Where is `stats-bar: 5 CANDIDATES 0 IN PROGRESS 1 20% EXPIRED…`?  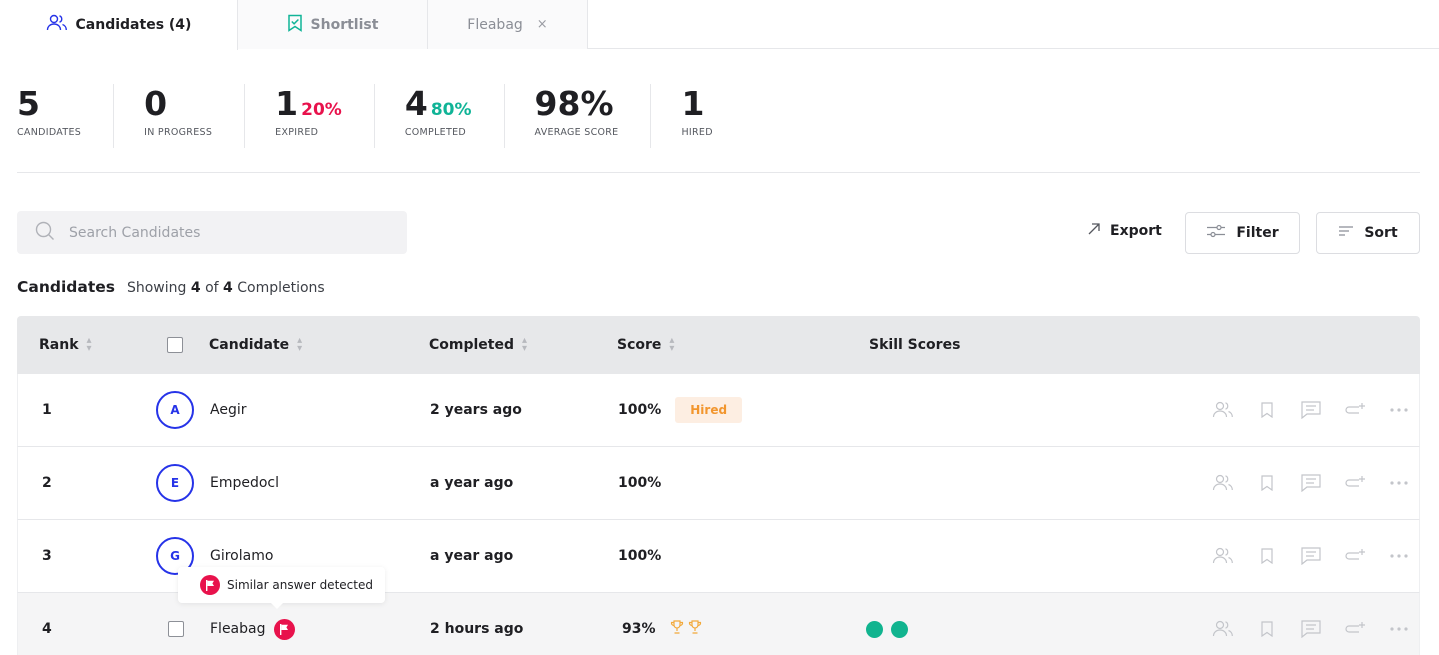
stats-bar: 5 CANDIDATES 0 IN PROGRESS 1 20% EXPIRED… is located at coordinates (396, 116).